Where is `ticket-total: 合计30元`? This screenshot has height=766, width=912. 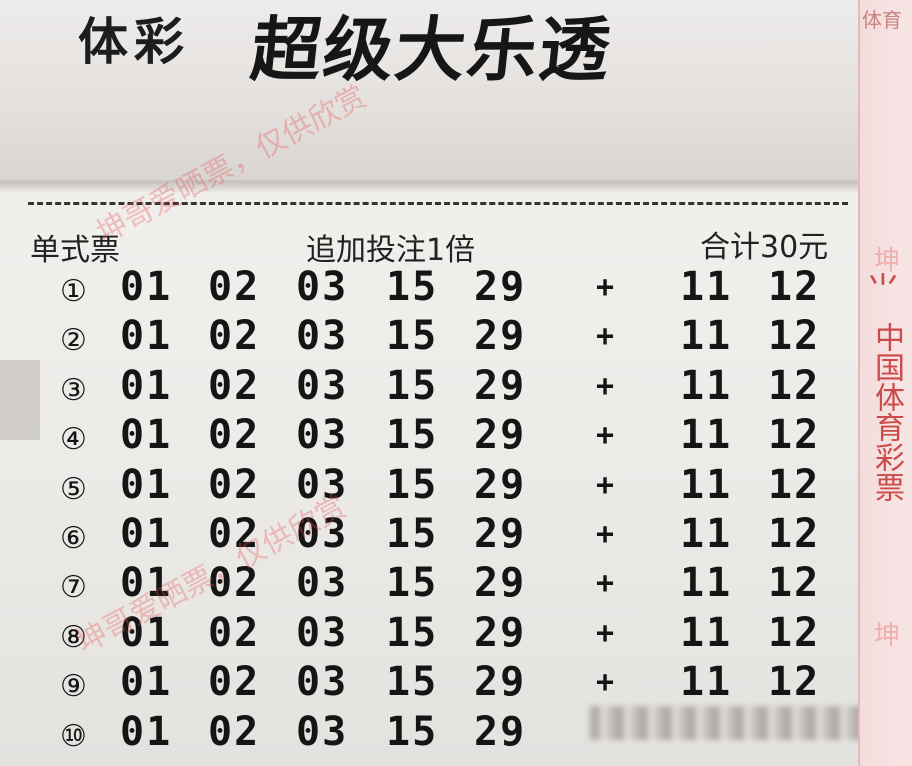 ticket-total: 合计30元 is located at coordinates (764, 247).